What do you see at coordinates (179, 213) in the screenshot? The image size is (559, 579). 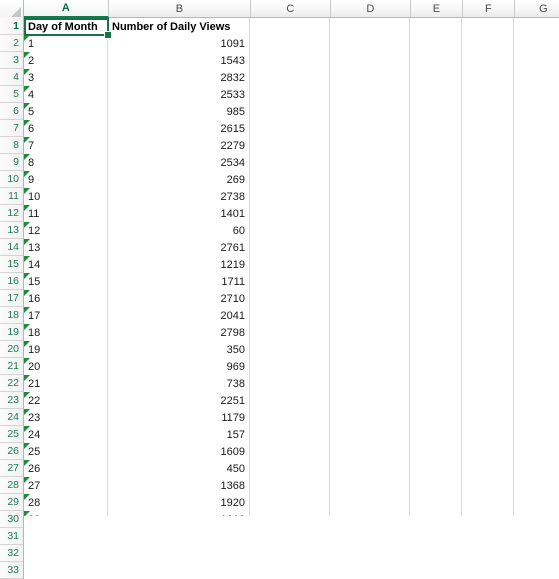 I see `cell: 1401` at bounding box center [179, 213].